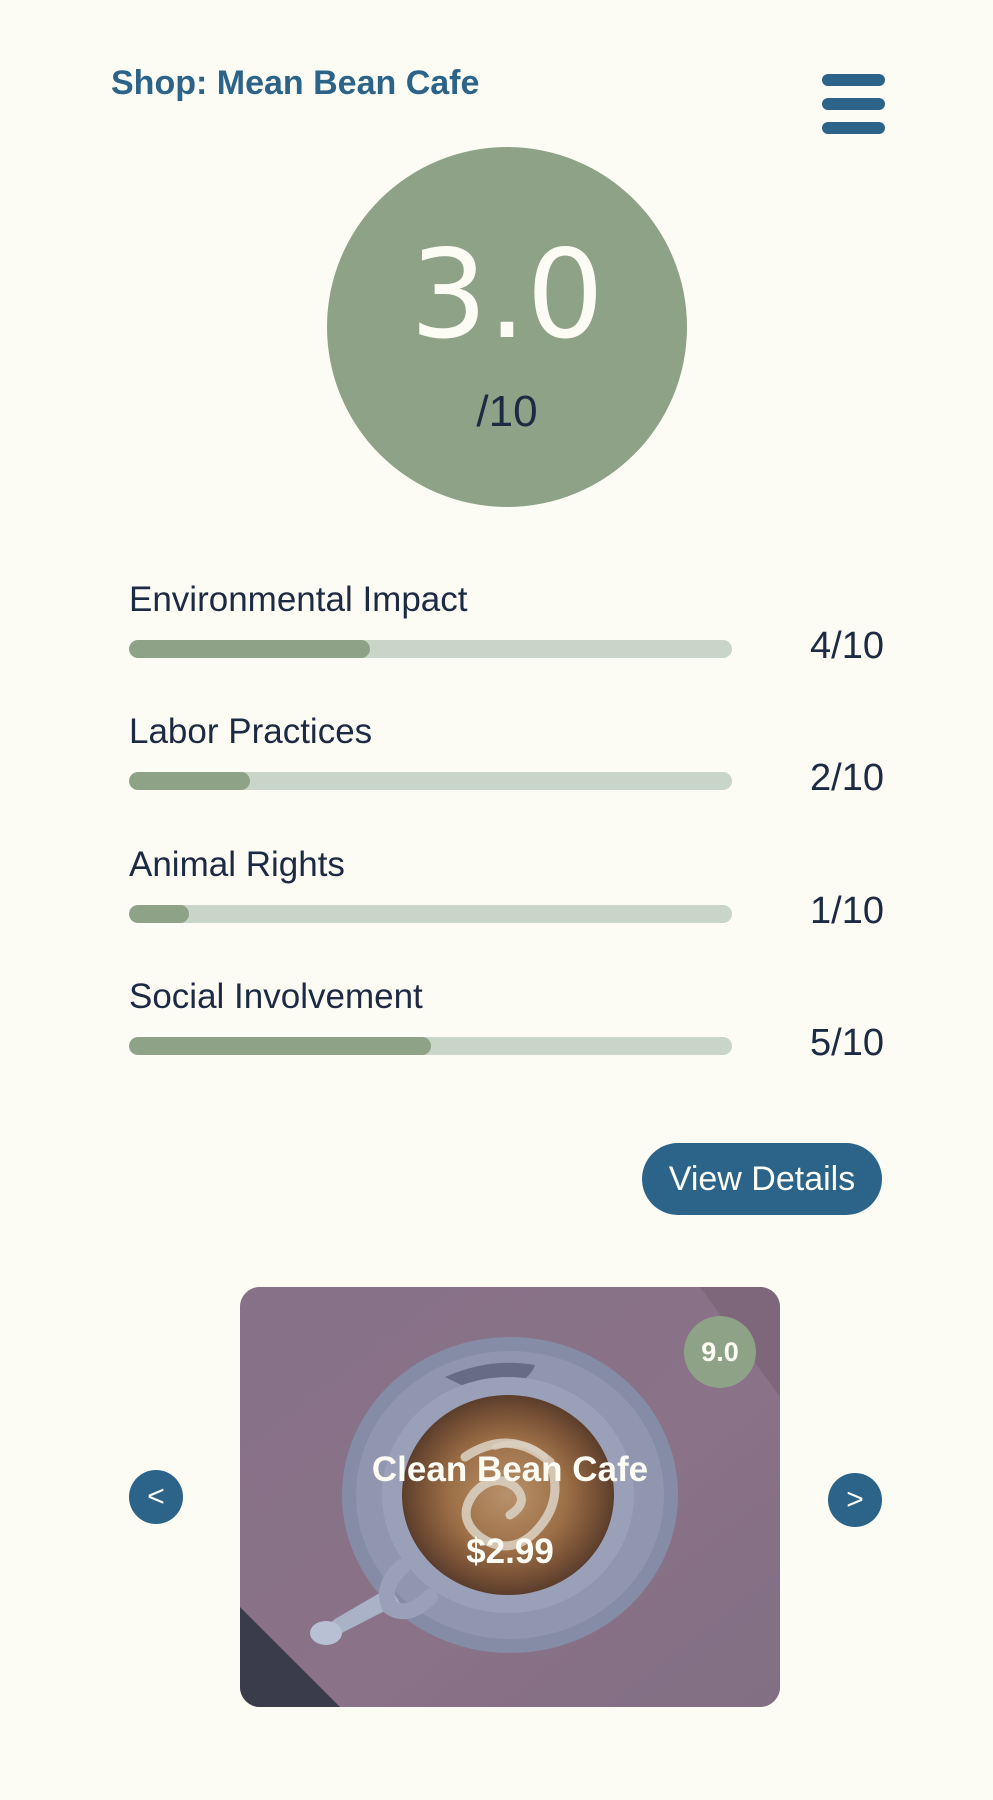  Describe the element at coordinates (762, 1179) in the screenshot. I see `view-details-button: View Details` at that location.